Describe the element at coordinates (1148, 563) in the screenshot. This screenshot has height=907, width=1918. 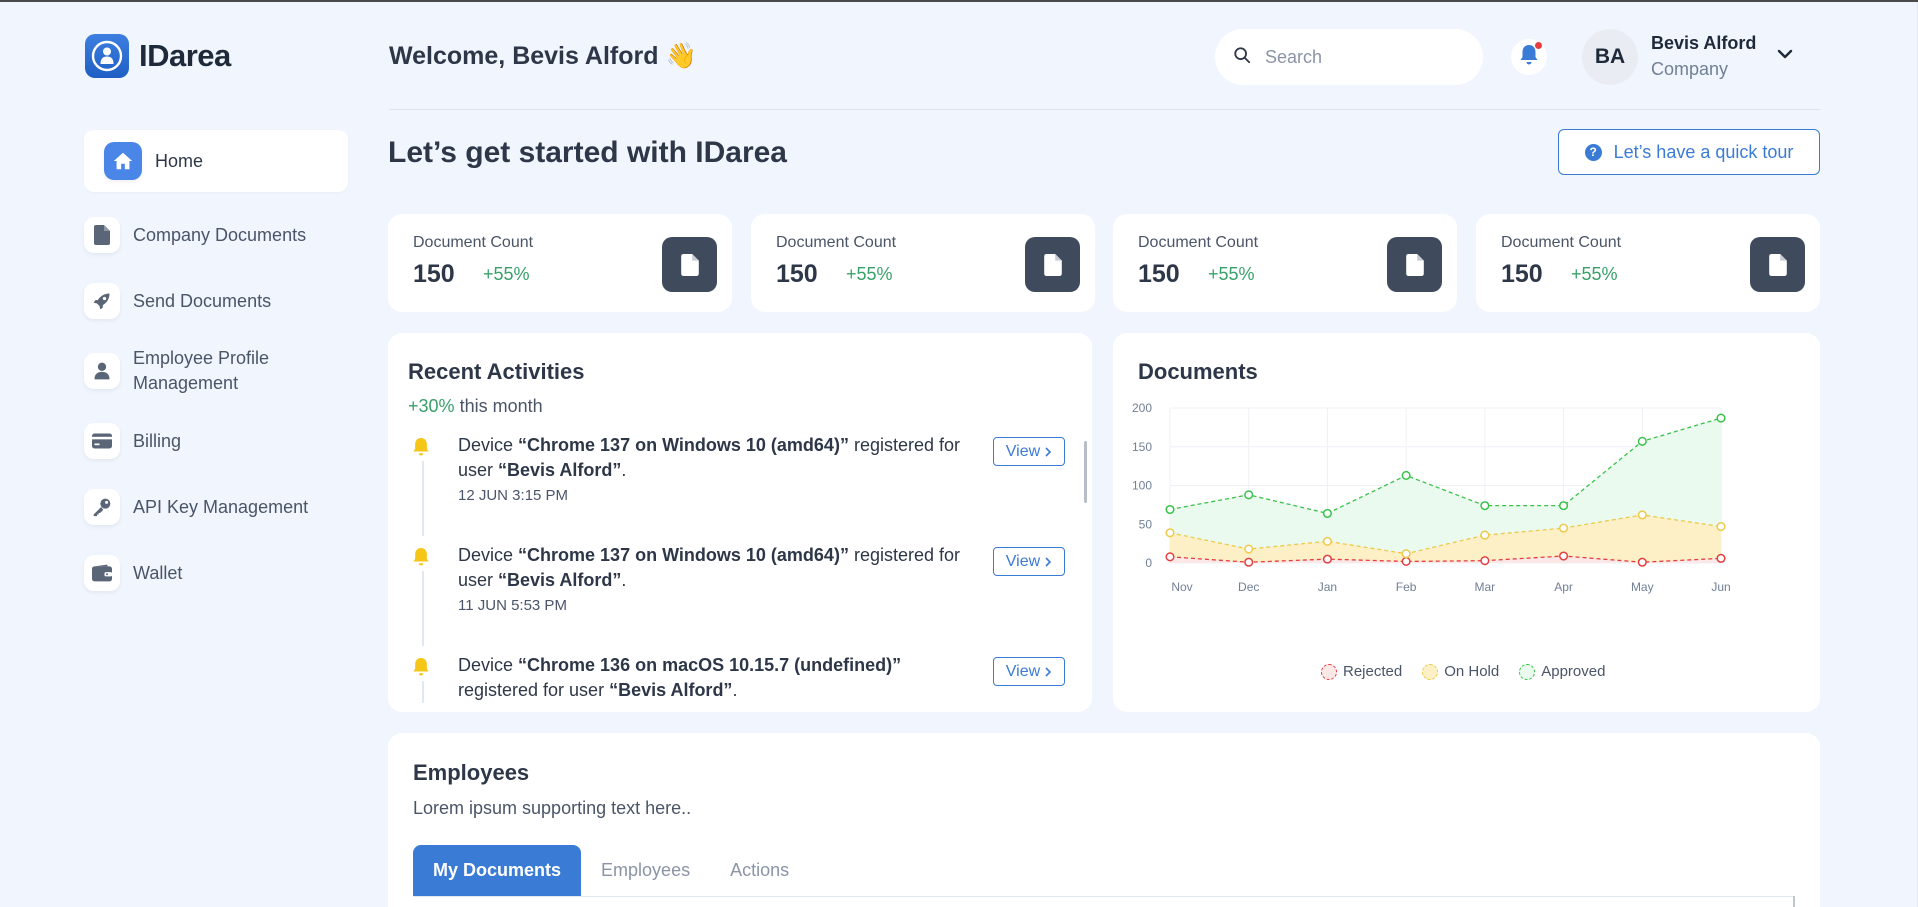
I see `y-tick-label: 0` at that location.